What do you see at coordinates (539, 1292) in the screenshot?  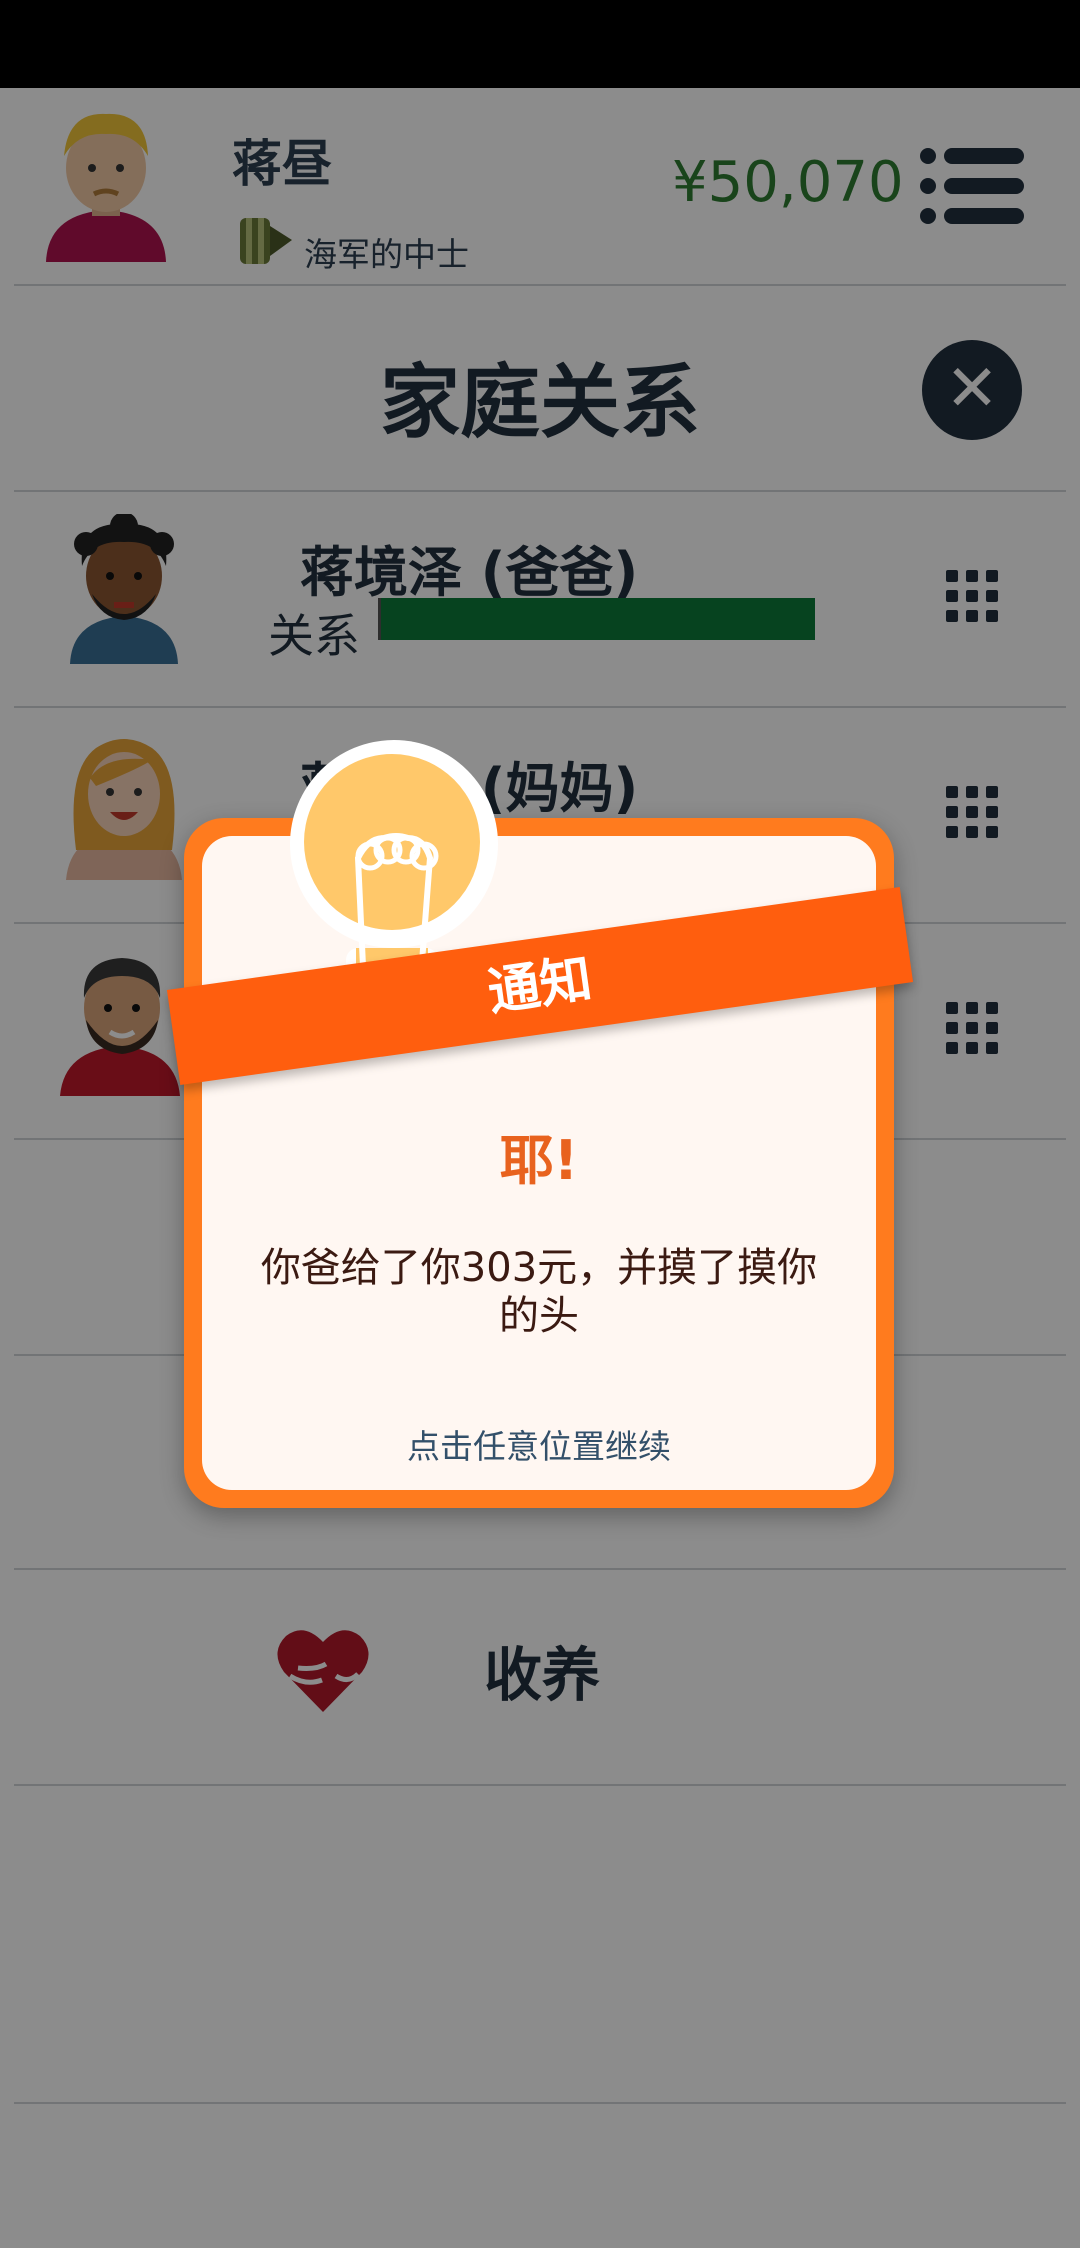 I see `notification-message: 你爸给了你303元，并摸了摸你的头` at bounding box center [539, 1292].